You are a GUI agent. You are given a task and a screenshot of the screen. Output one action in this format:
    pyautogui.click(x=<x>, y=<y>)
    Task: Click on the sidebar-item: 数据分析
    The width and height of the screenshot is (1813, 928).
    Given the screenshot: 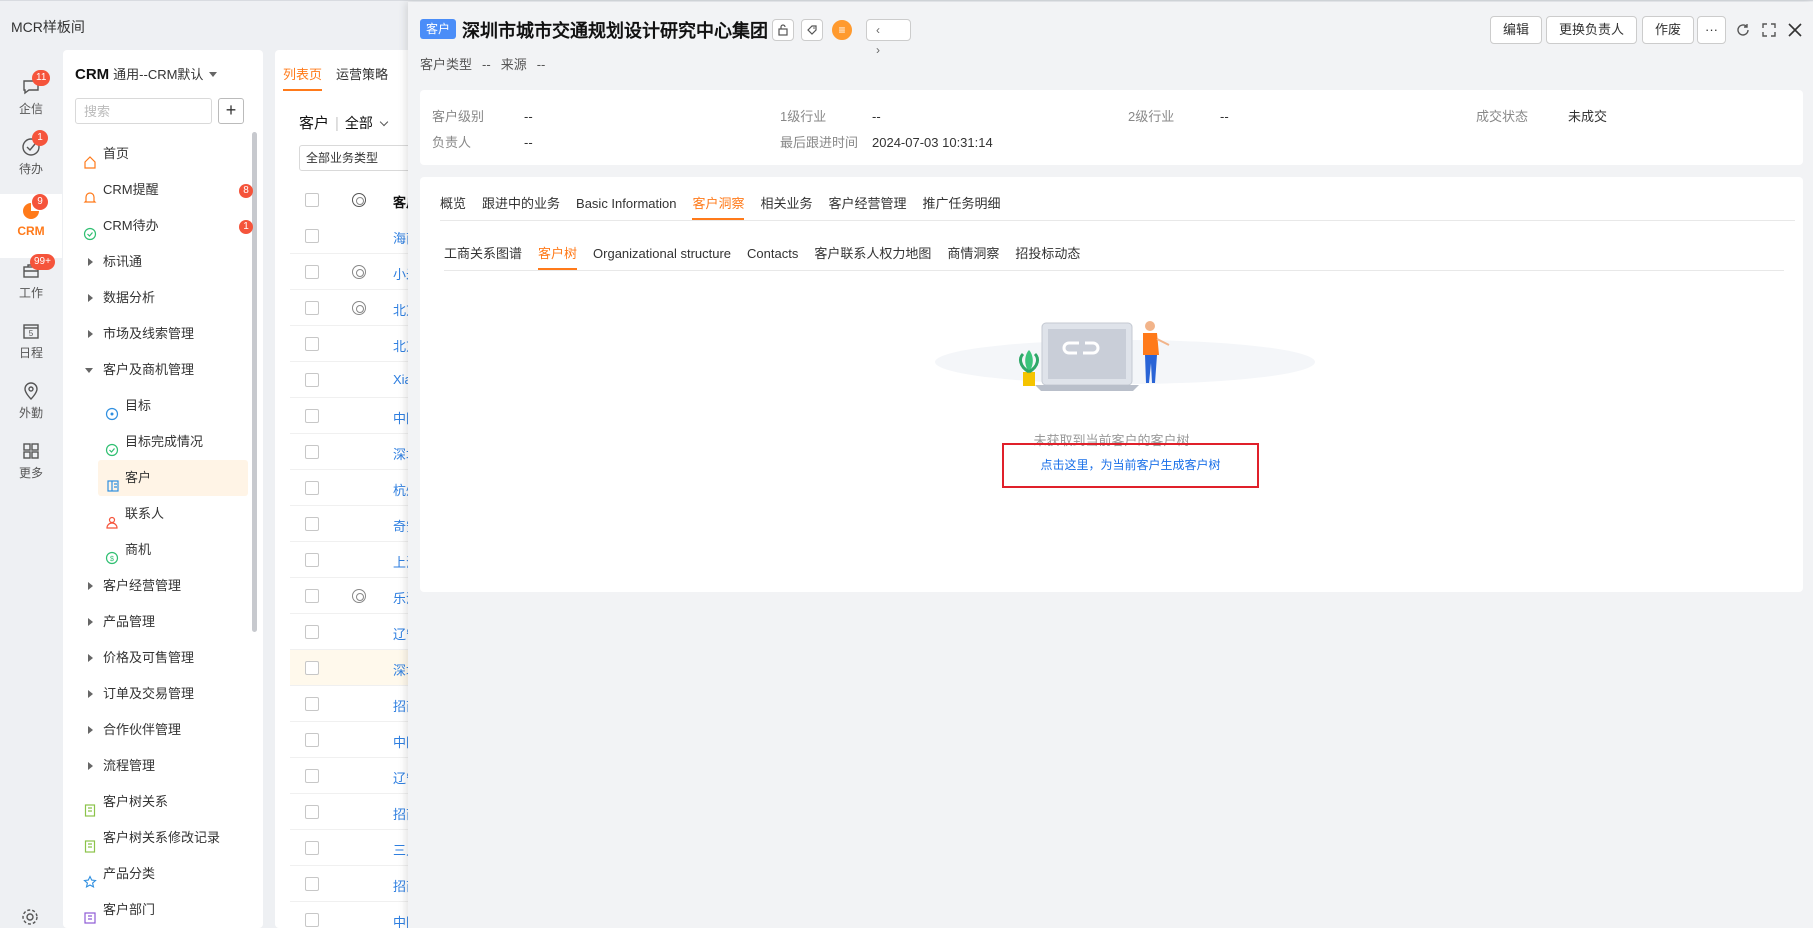 What is the action you would take?
    pyautogui.click(x=158, y=298)
    